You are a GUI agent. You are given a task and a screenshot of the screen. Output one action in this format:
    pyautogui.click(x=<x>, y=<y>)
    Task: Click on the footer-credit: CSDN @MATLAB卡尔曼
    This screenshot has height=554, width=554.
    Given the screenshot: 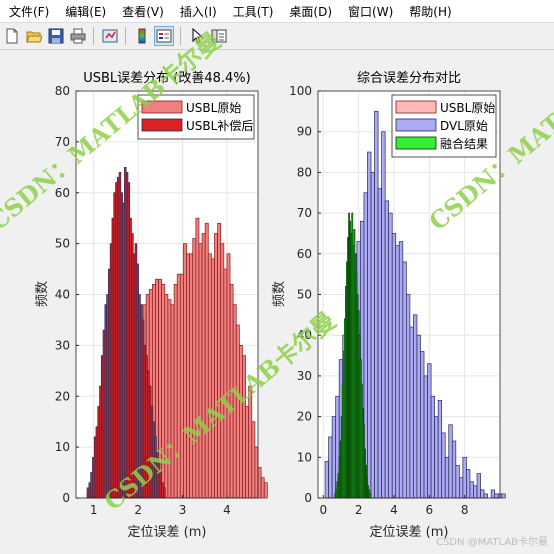 What is the action you would take?
    pyautogui.click(x=492, y=542)
    